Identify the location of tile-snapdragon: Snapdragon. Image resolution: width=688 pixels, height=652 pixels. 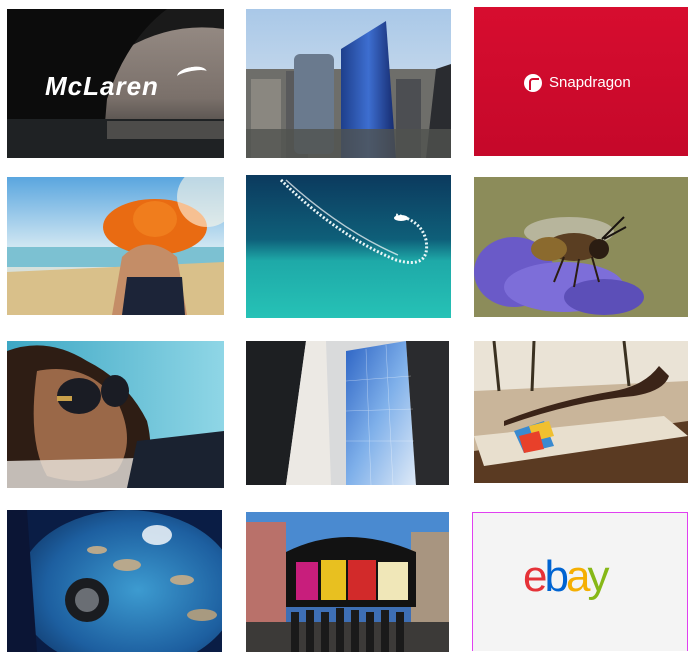
(581, 81).